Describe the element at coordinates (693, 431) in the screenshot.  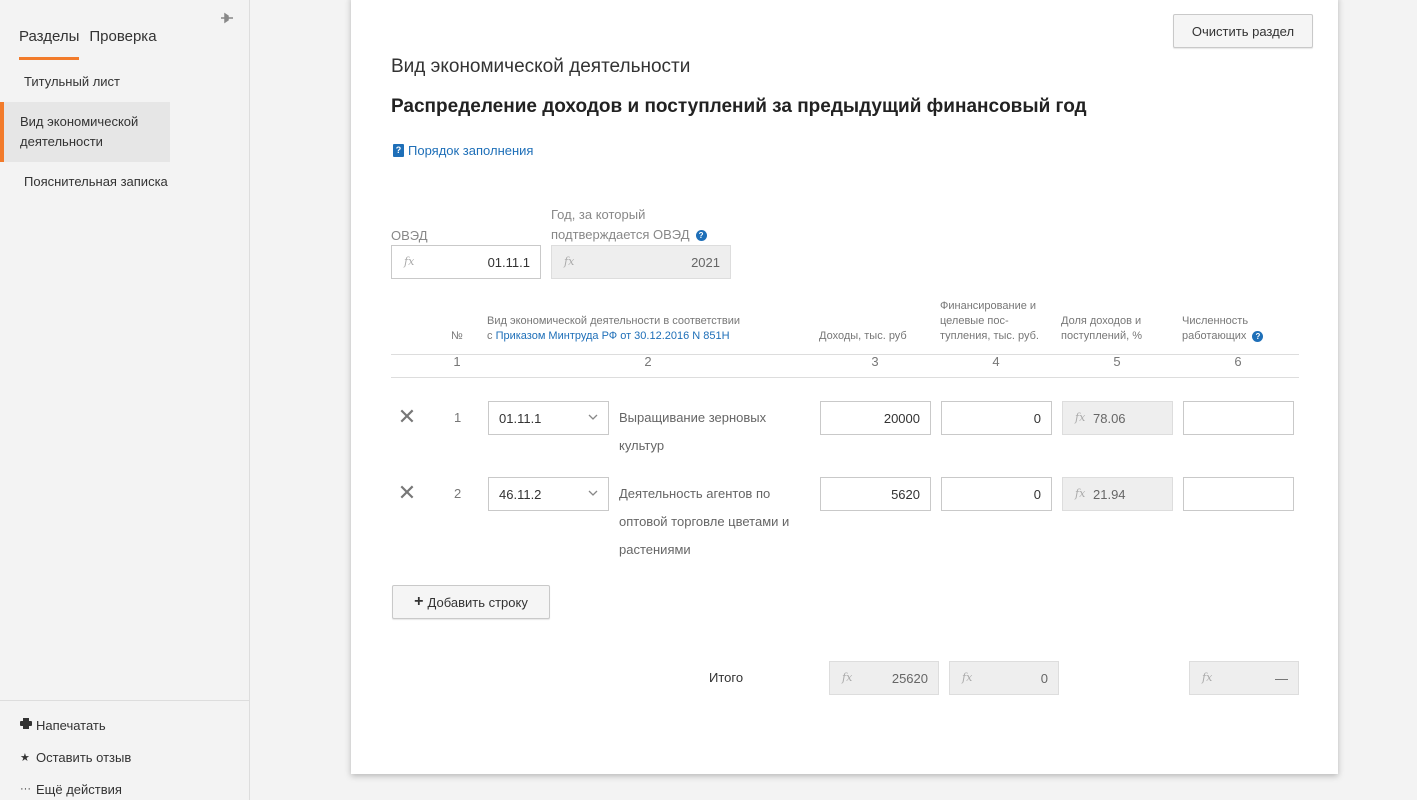
I see `activity-description: Выращивание зерновых культур` at that location.